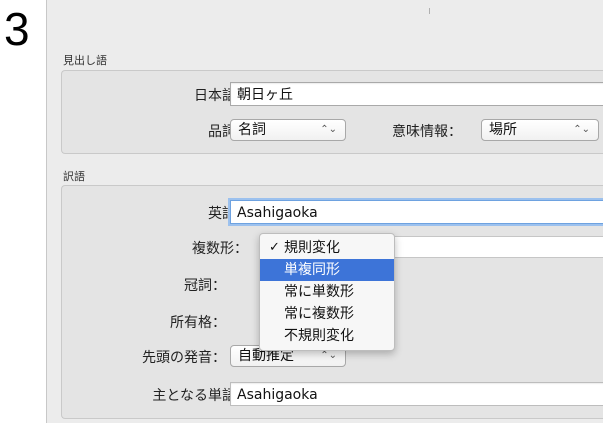  I want to click on menu-item-unchanged: 単複同形, so click(327, 270).